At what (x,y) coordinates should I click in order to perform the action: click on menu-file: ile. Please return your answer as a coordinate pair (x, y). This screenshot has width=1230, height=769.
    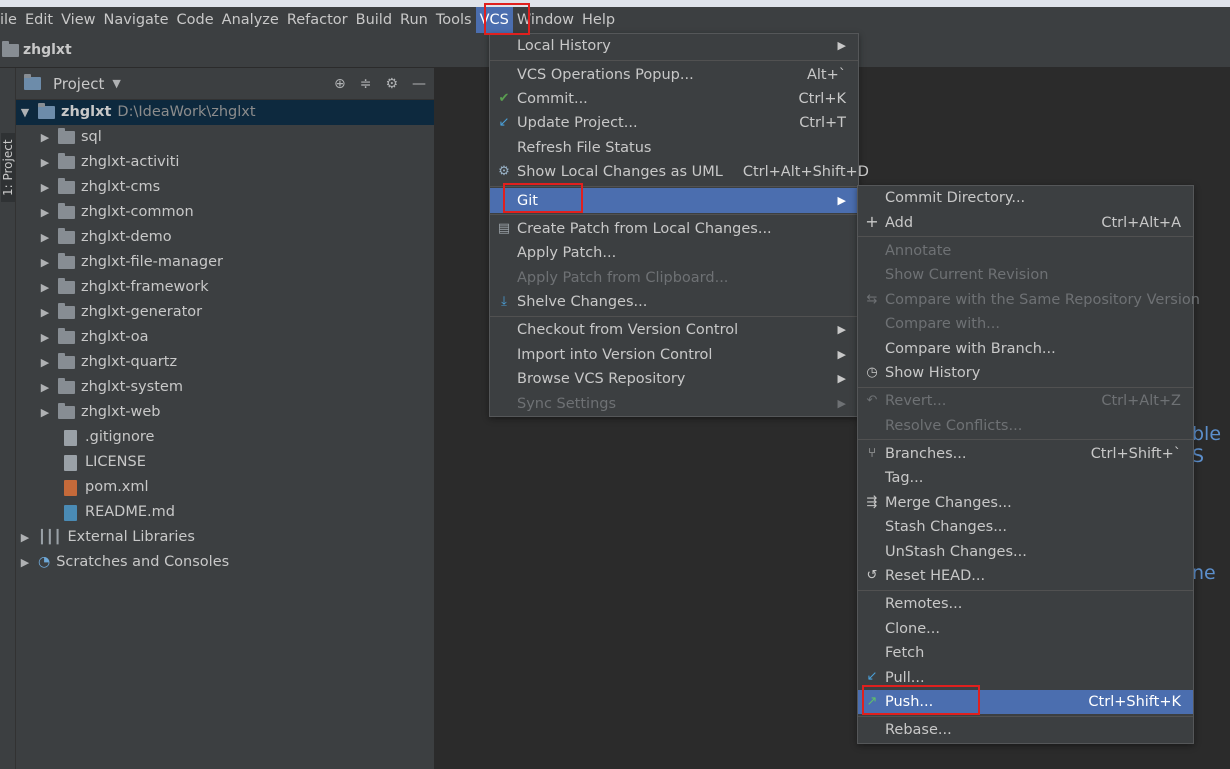
    Looking at the image, I should click on (10, 20).